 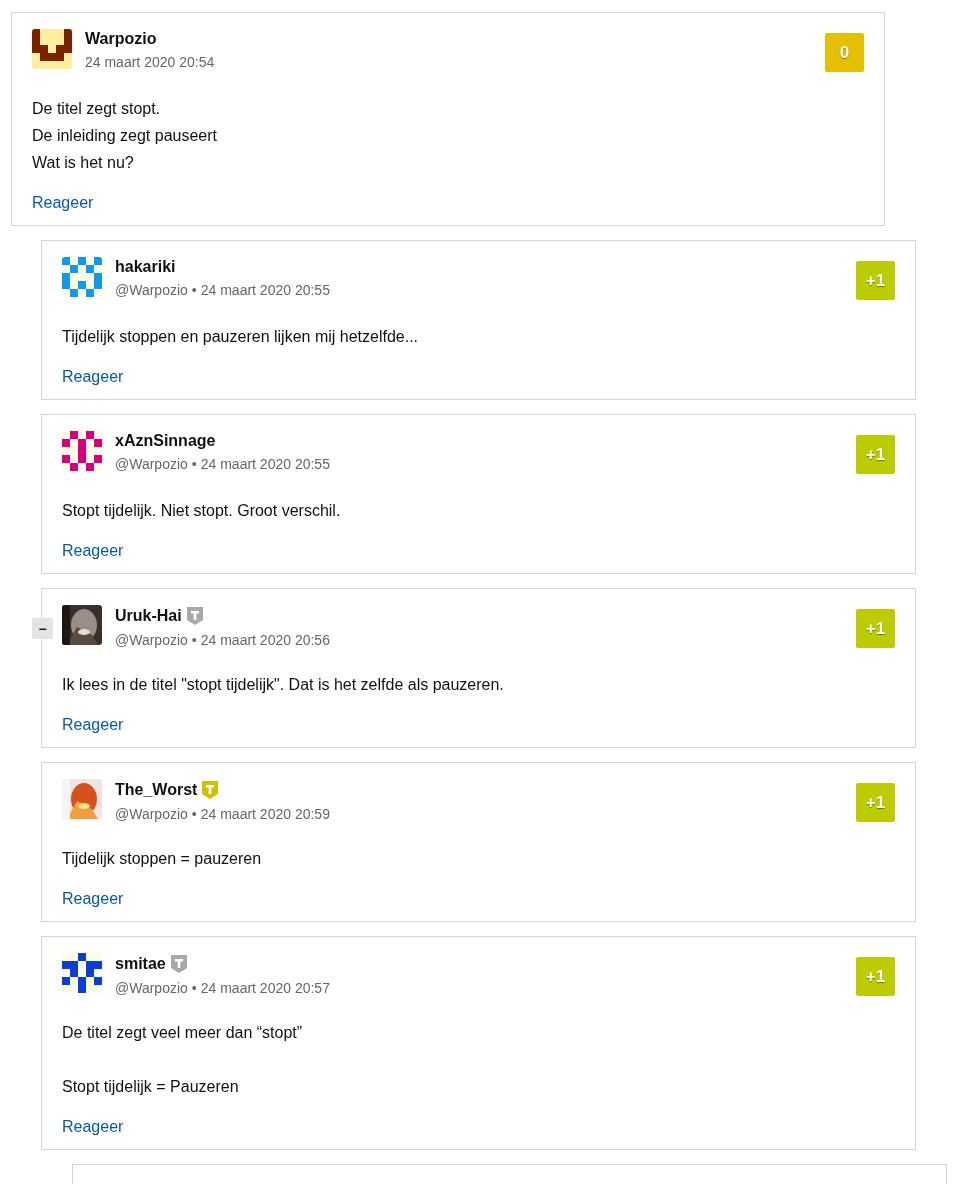 I want to click on author-name: smitae, so click(x=140, y=964).